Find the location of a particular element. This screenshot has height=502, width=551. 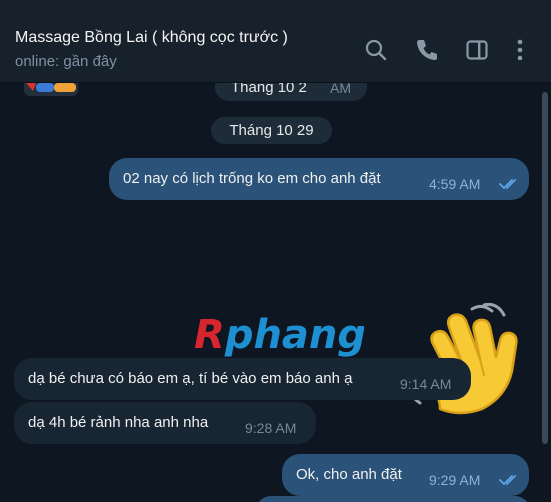

watermark-text: Rphang is located at coordinates (279, 335).